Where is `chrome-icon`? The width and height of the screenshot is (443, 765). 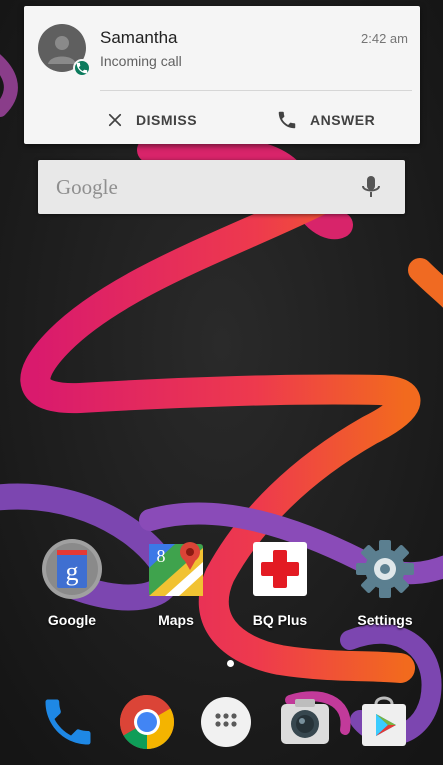 chrome-icon is located at coordinates (147, 722).